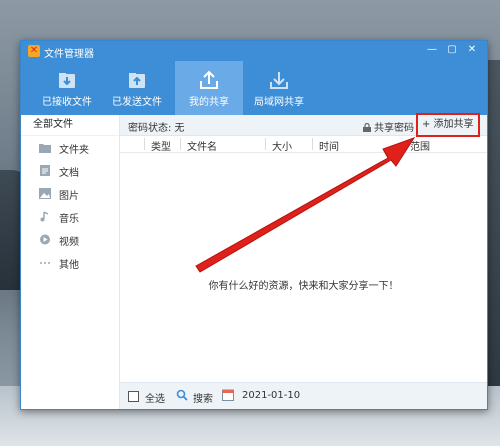 This screenshot has width=500, height=446. I want to click on sidebar-item-images: 图片, so click(70, 193).